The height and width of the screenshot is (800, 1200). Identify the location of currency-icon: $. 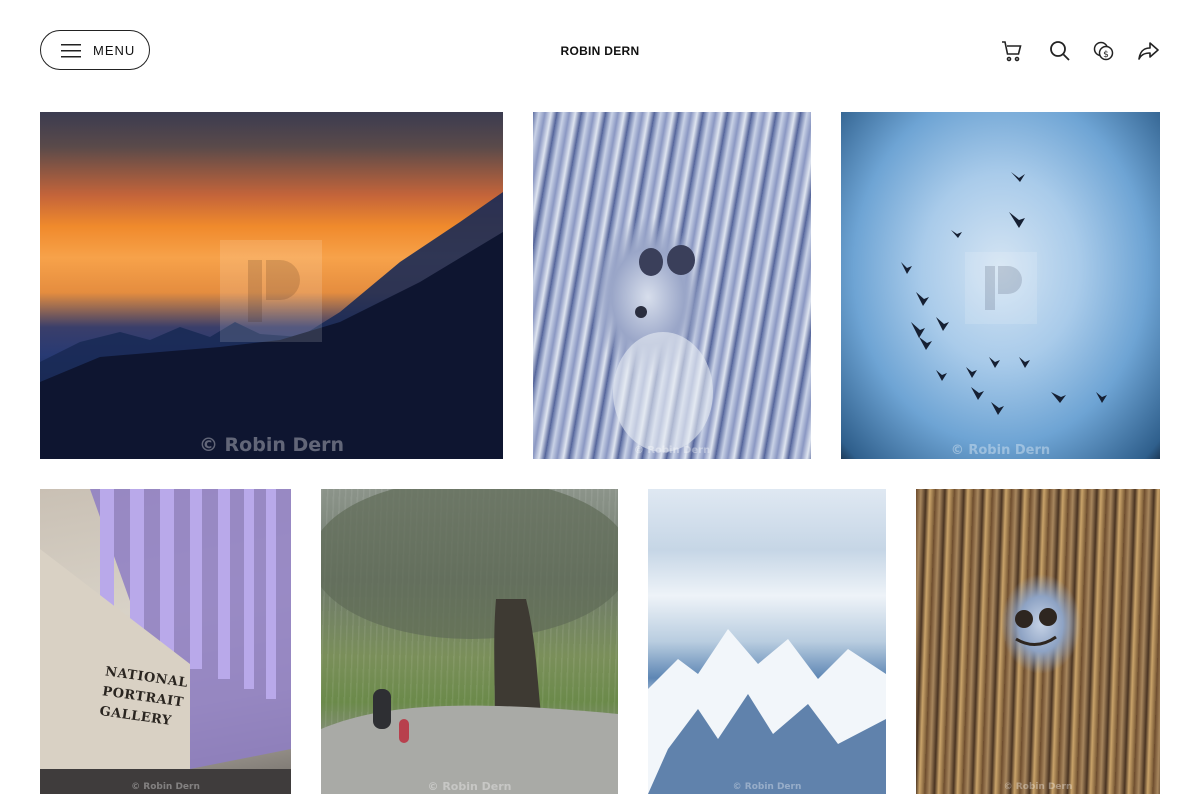
(1104, 51).